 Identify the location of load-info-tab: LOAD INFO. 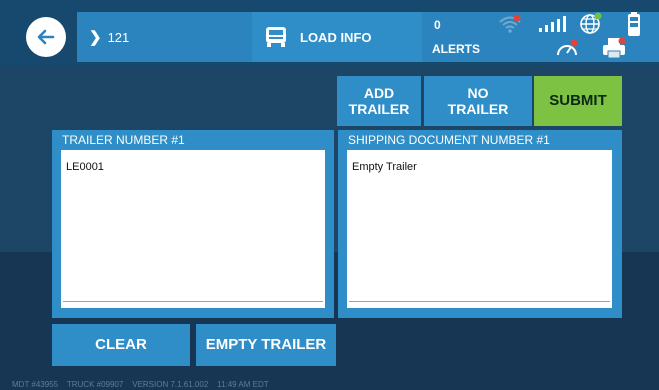
(337, 37).